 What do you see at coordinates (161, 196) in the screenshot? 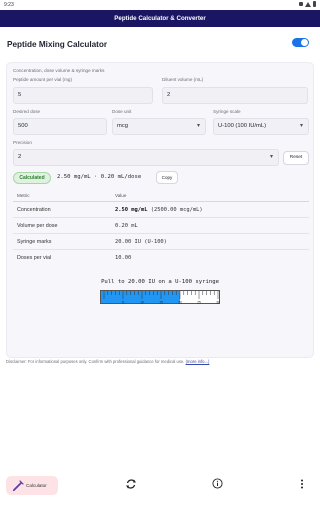
I see `table-header: Metric Value` at bounding box center [161, 196].